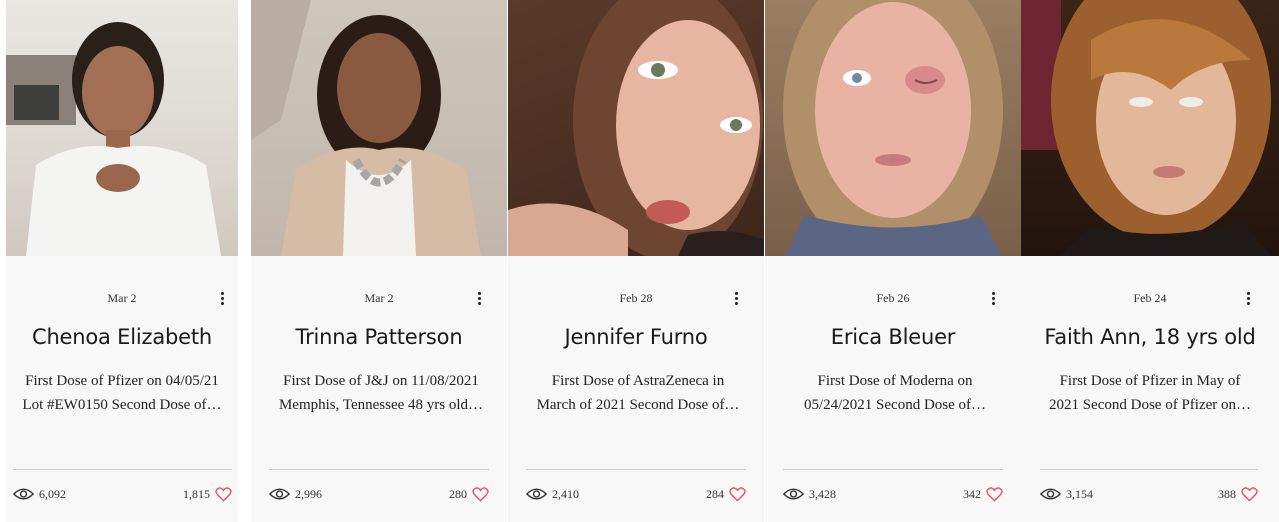  What do you see at coordinates (983, 494) in the screenshot?
I see `like-button: 342` at bounding box center [983, 494].